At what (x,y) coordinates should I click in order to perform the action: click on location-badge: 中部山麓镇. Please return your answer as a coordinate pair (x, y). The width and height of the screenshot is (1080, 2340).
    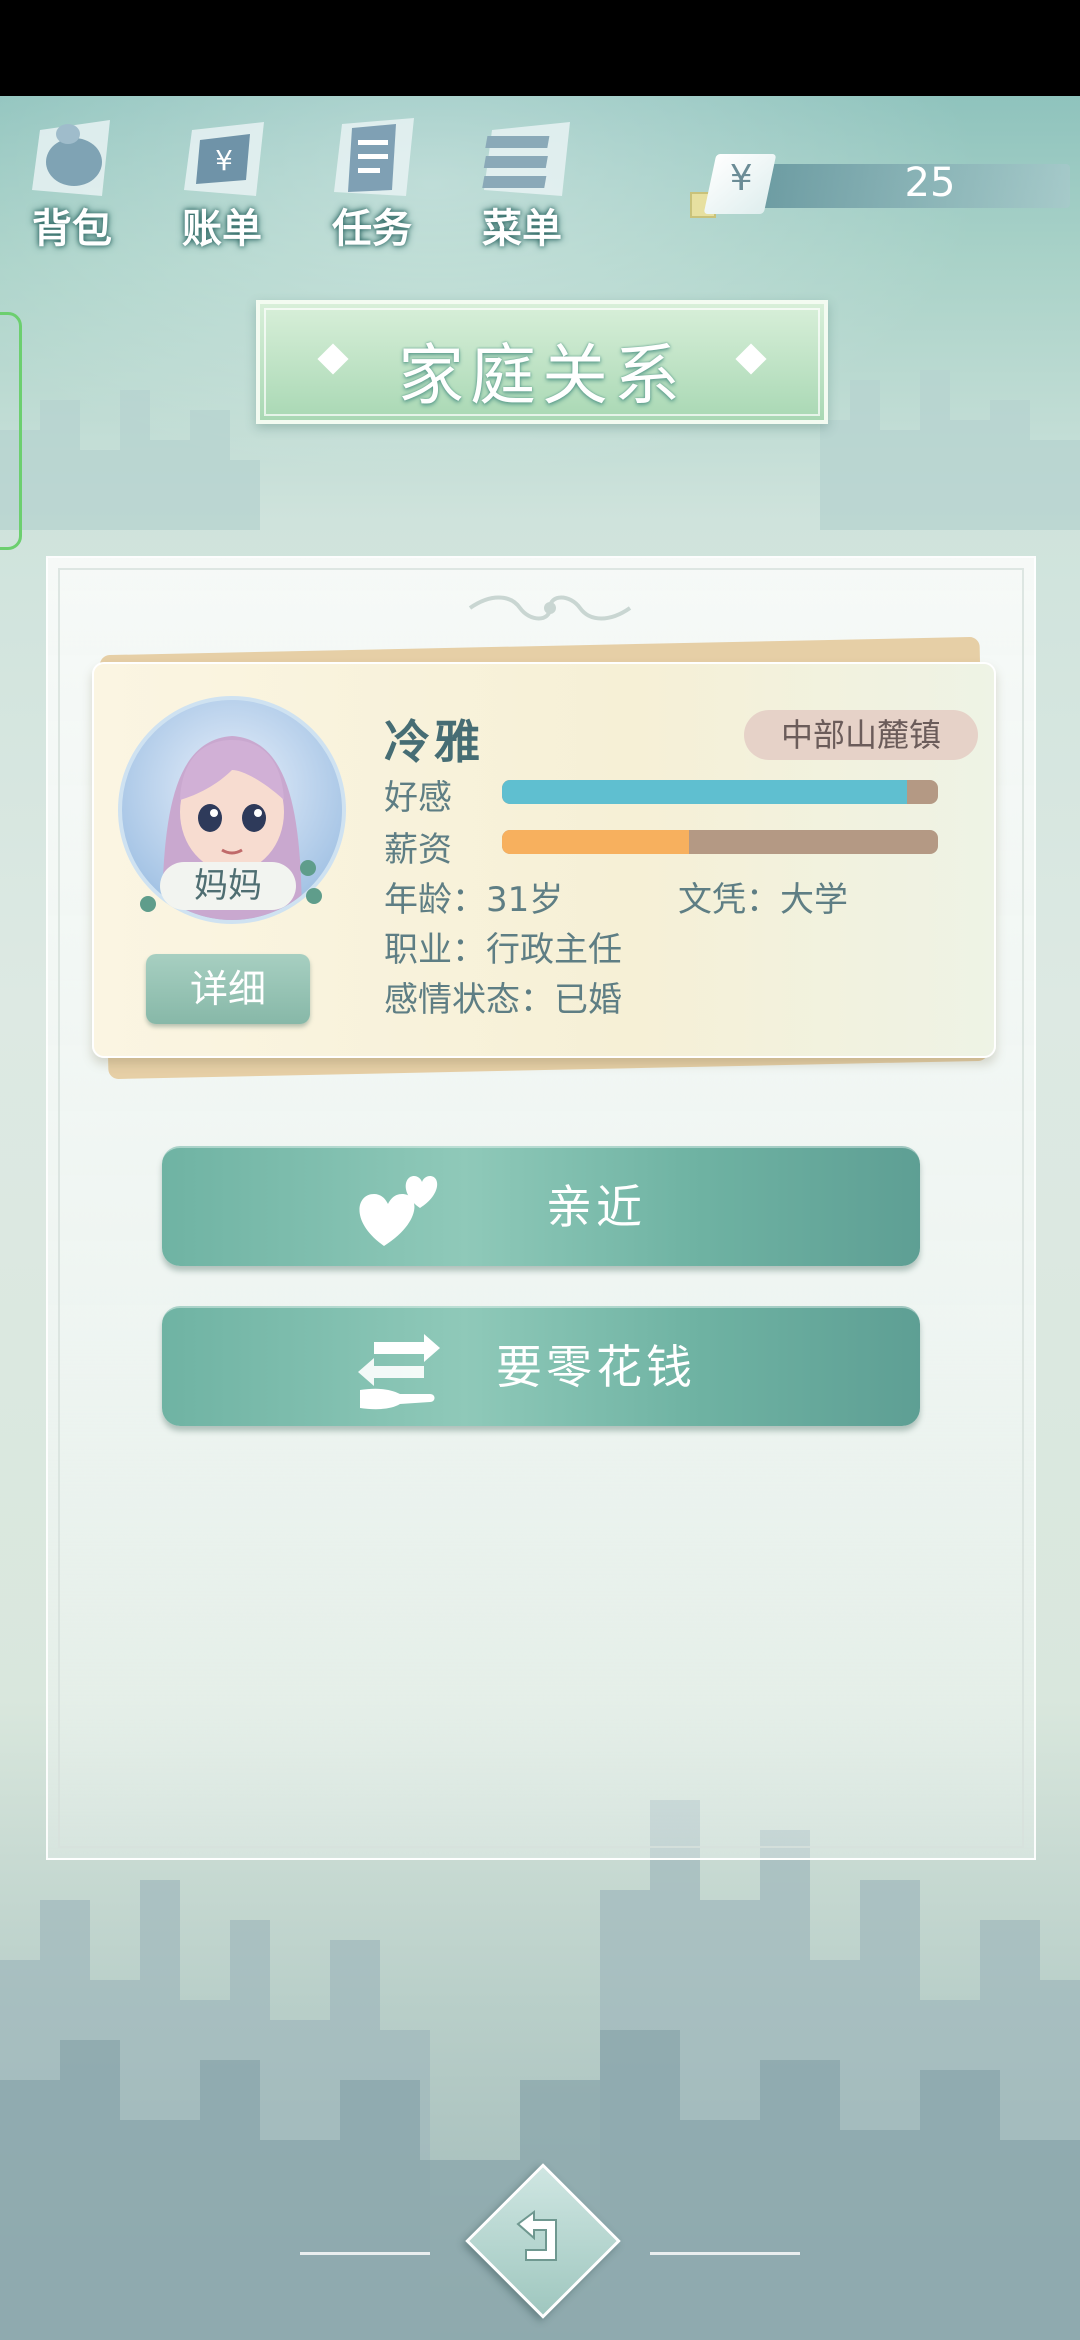
    Looking at the image, I should click on (861, 735).